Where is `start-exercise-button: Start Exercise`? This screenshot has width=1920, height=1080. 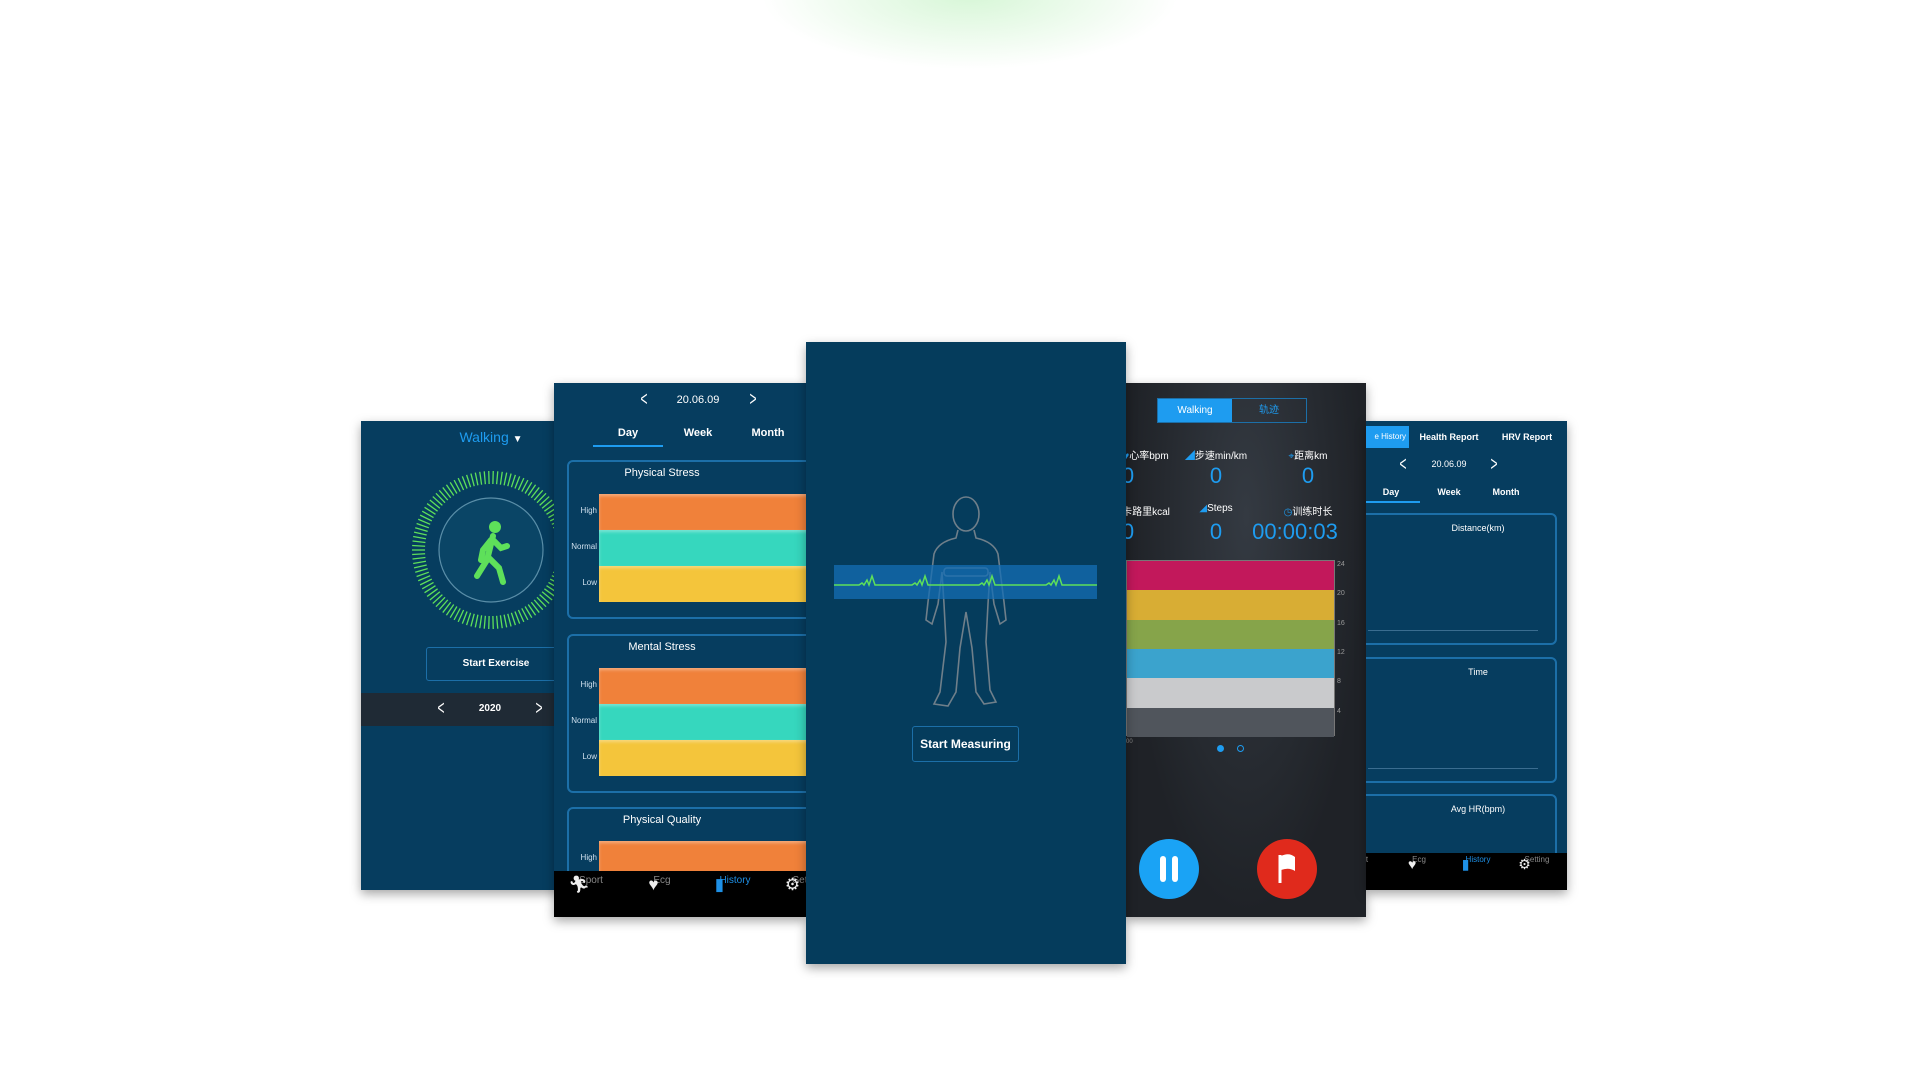 start-exercise-button: Start Exercise is located at coordinates (493, 664).